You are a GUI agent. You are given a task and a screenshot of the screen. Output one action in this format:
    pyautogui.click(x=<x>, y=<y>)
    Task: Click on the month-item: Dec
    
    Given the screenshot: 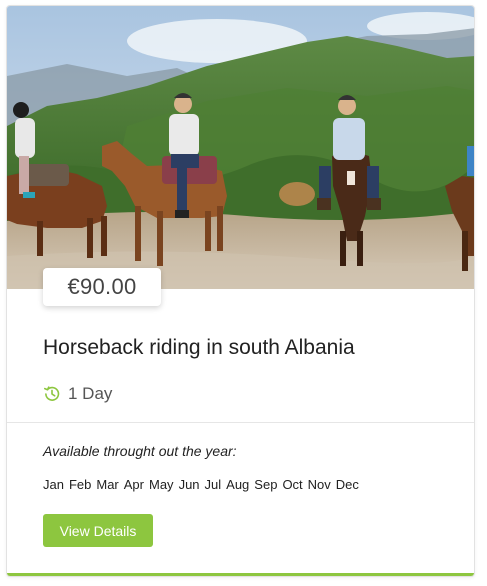 What is the action you would take?
    pyautogui.click(x=347, y=484)
    